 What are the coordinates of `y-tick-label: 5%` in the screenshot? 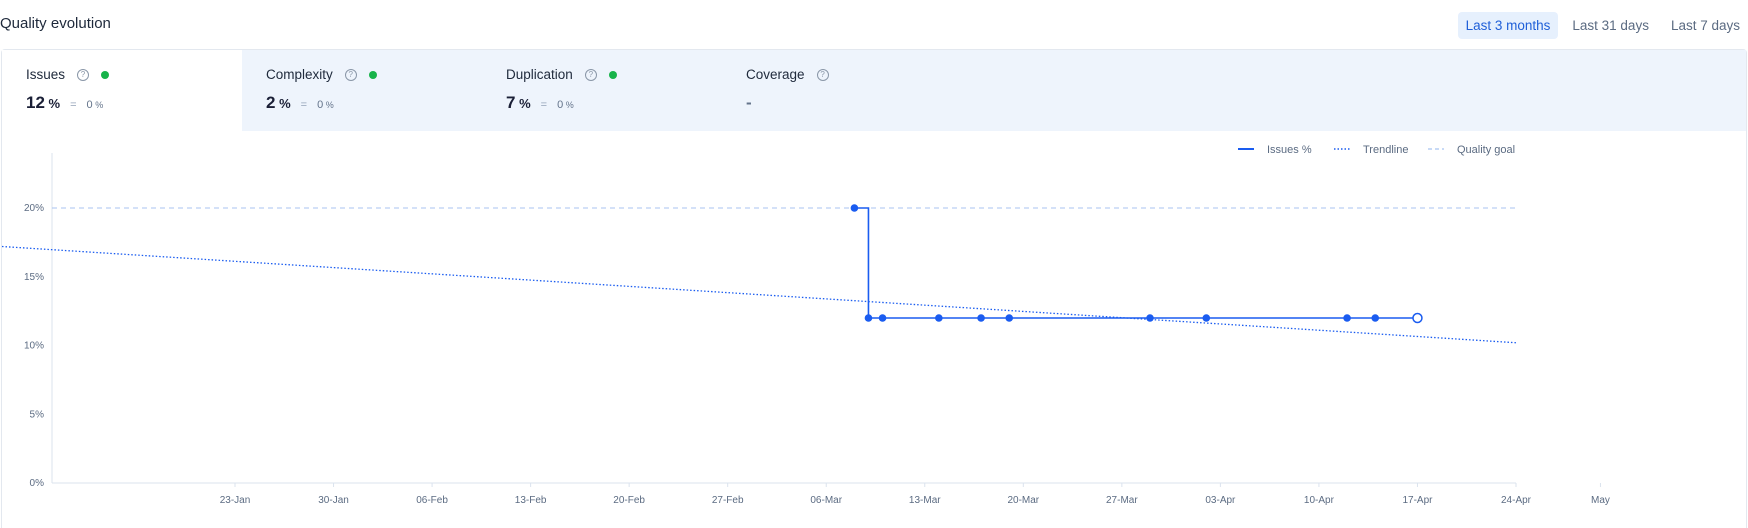 It's located at (37, 414).